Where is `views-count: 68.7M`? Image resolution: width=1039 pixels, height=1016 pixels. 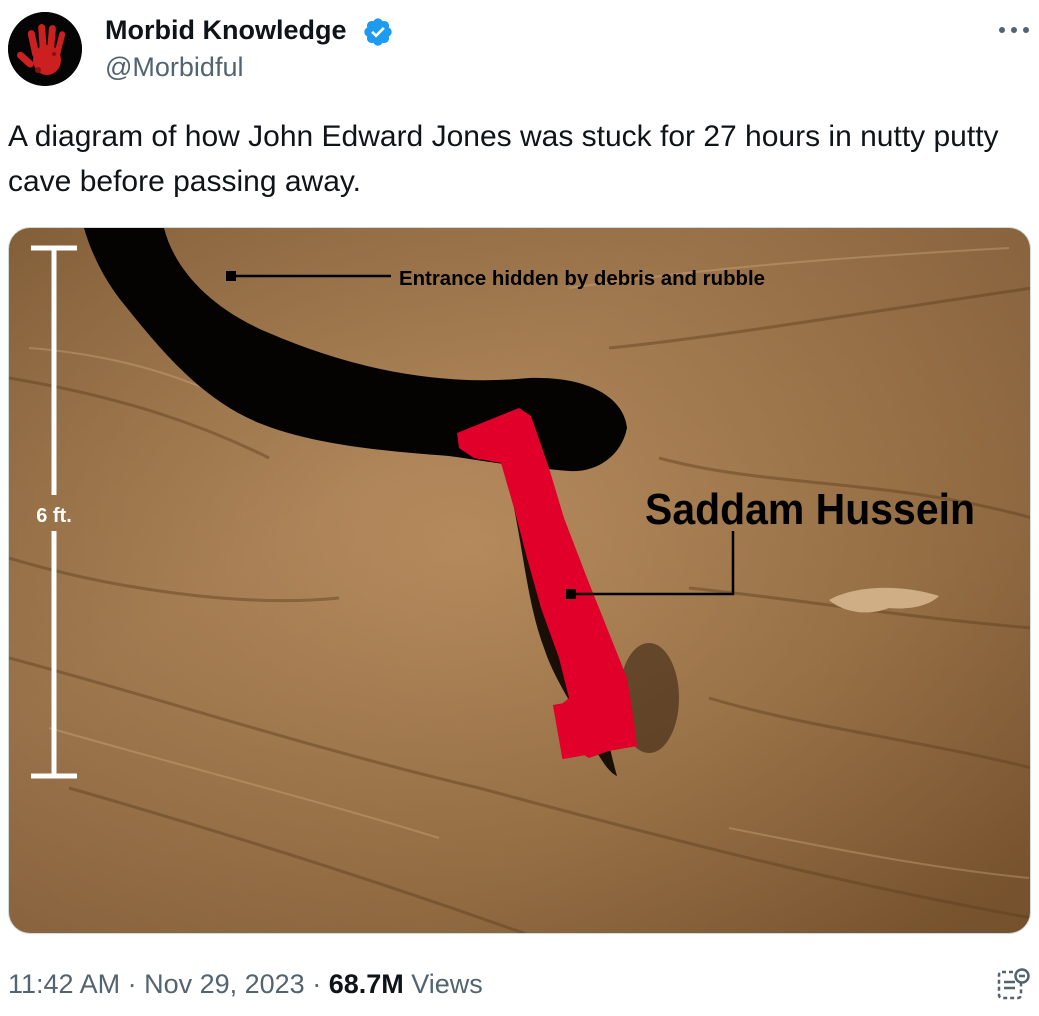 views-count: 68.7M is located at coordinates (366, 984).